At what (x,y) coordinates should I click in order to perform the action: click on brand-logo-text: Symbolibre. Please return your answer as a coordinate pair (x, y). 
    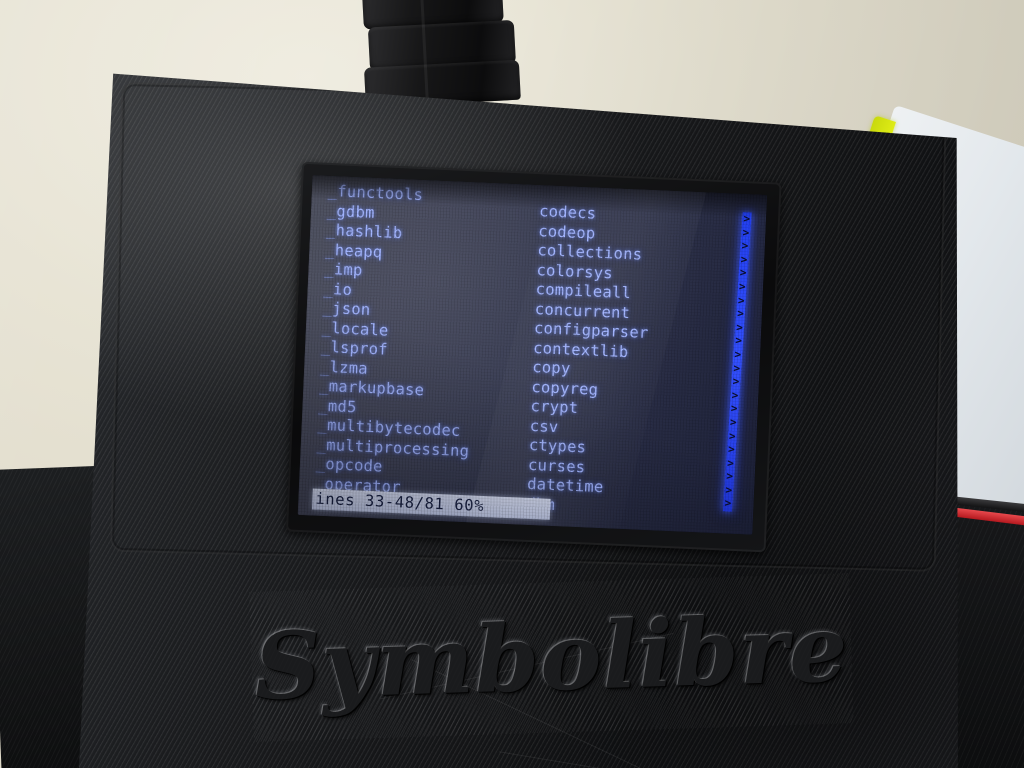
    Looking at the image, I should click on (551, 657).